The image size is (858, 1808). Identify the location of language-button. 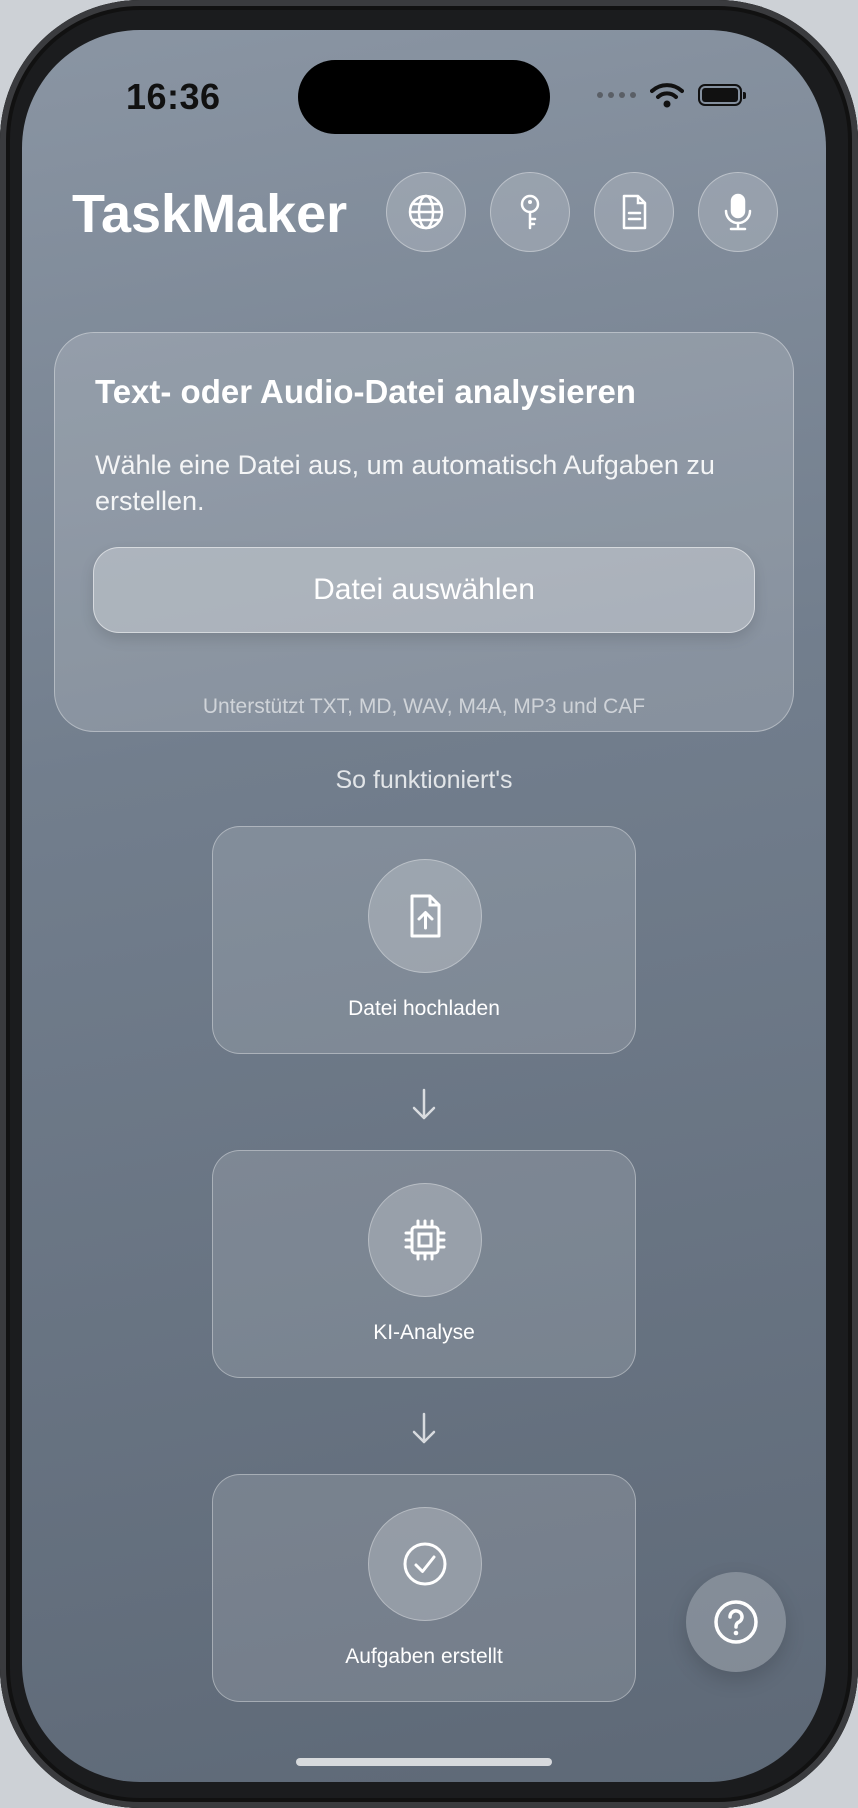
(426, 212).